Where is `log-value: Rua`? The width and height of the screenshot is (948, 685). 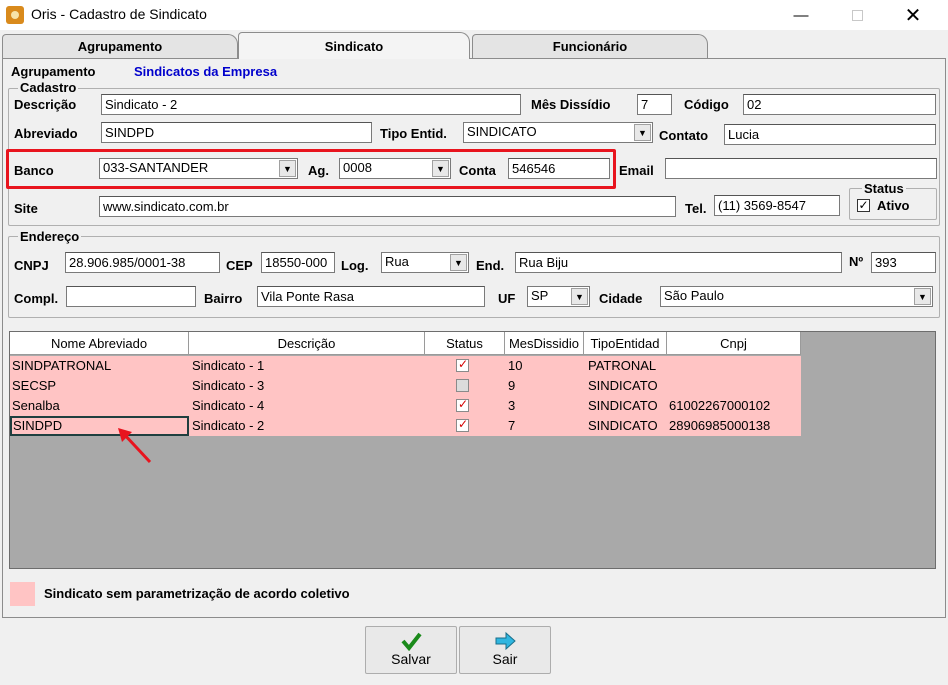
log-value: Rua is located at coordinates (397, 261).